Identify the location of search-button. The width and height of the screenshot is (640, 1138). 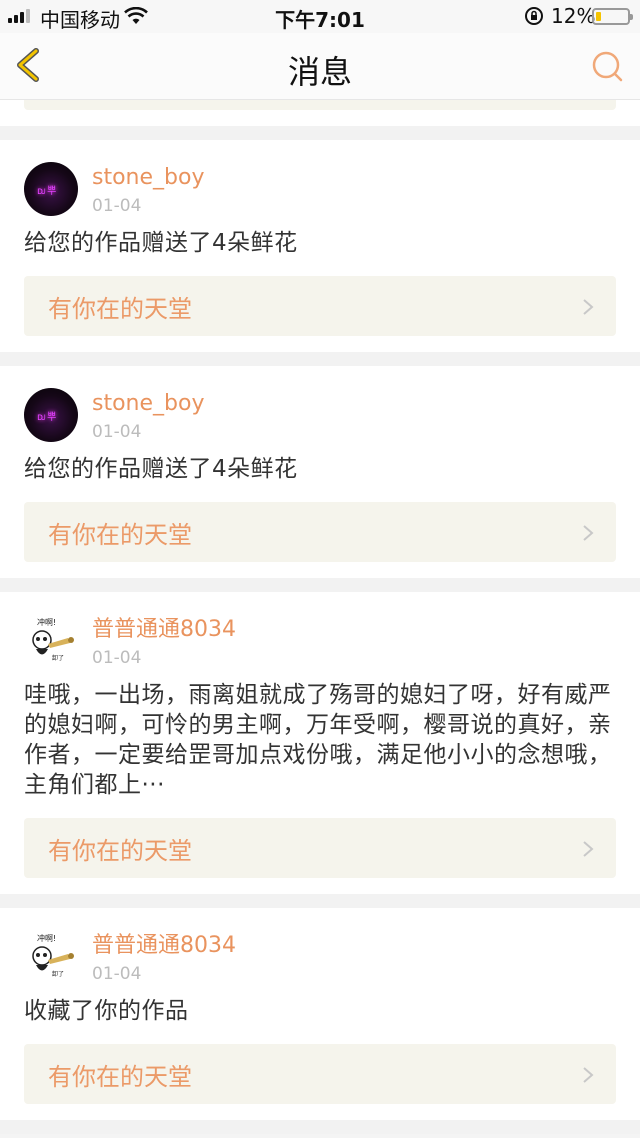
(608, 67).